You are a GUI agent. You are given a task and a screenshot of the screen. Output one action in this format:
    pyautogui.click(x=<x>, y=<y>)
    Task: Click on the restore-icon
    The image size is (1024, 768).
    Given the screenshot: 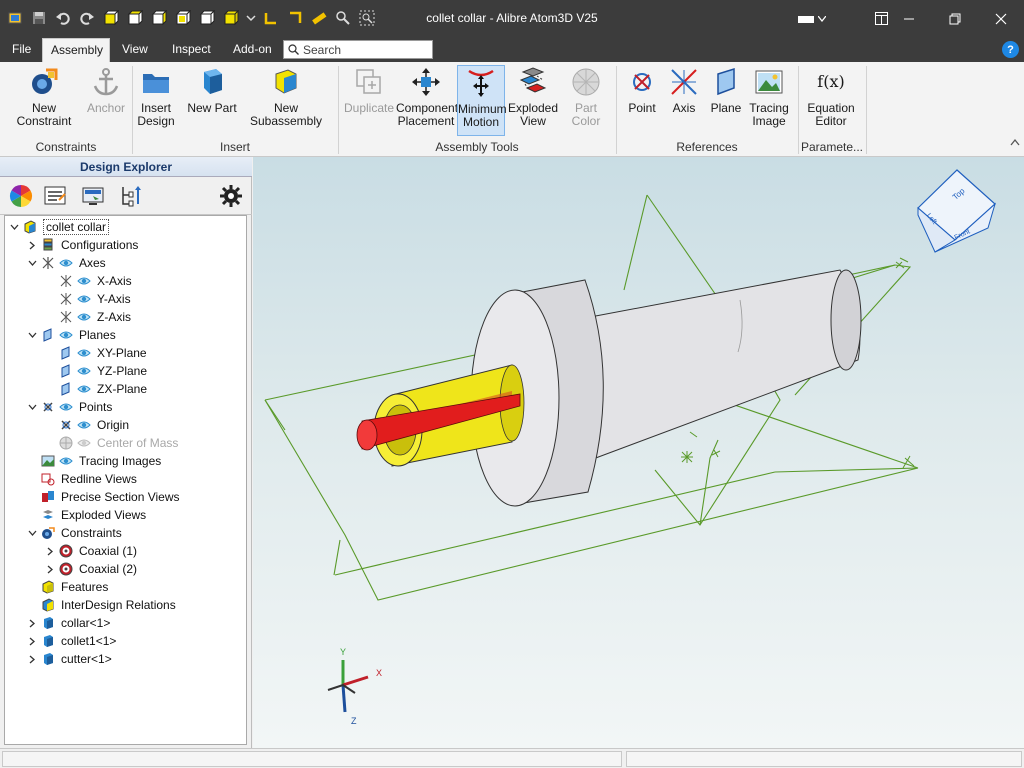 What is the action you would take?
    pyautogui.click(x=955, y=19)
    